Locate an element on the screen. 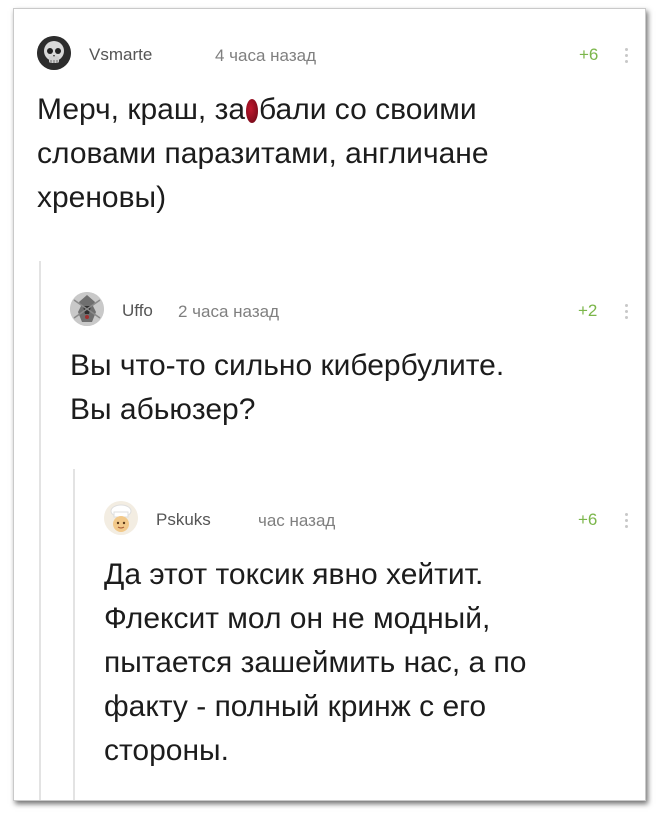 The image size is (660, 816). comment-line: факту - полный кринж с его is located at coordinates (295, 706).